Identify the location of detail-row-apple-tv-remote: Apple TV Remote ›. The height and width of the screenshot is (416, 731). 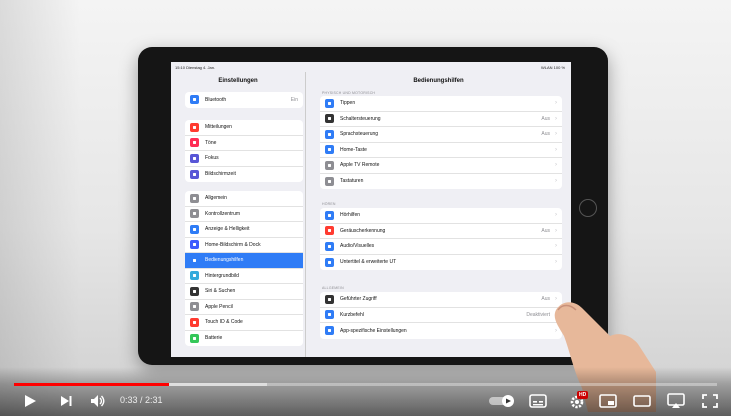
(441, 166).